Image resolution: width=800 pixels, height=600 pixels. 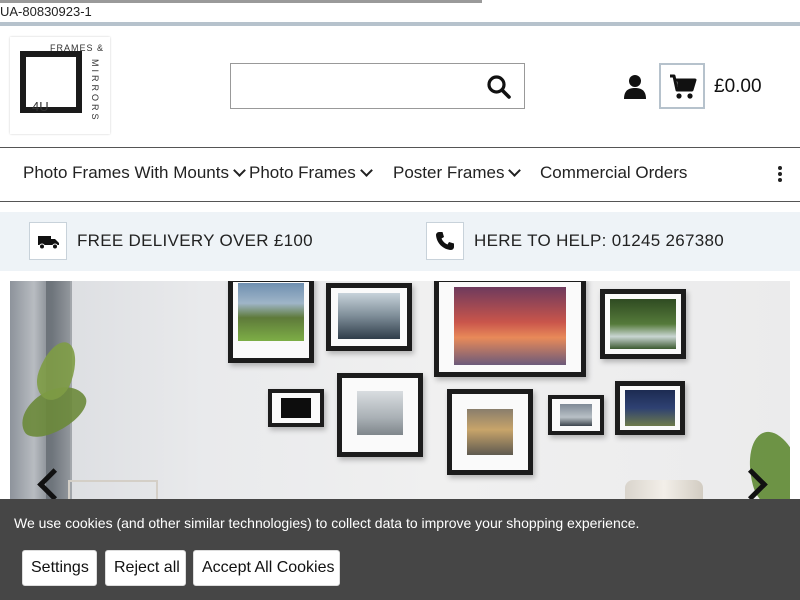 What do you see at coordinates (46, 11) in the screenshot?
I see `tracking-code: UA-80830923-1` at bounding box center [46, 11].